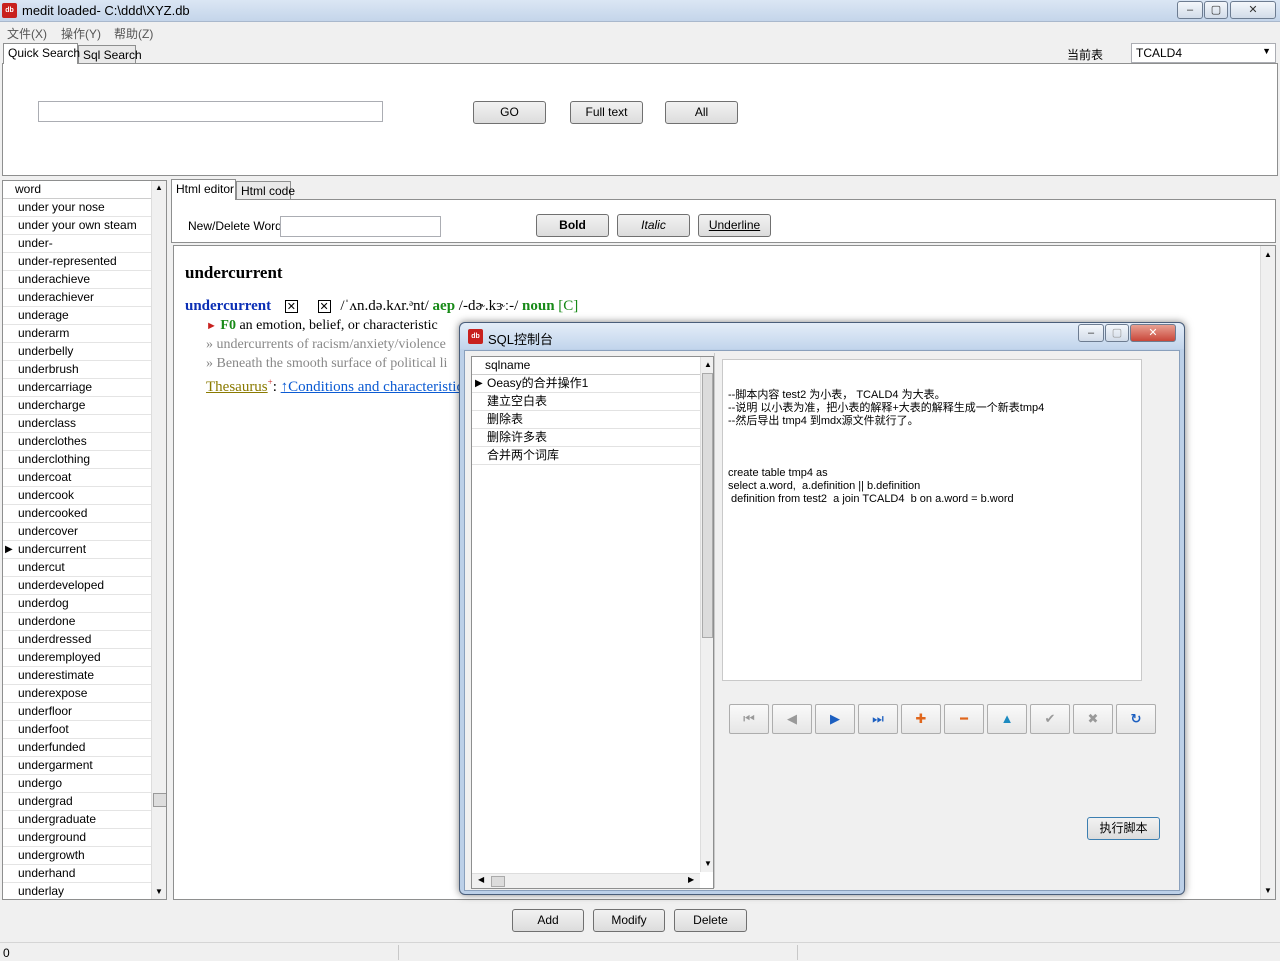  What do you see at coordinates (586, 420) in the screenshot?
I see `table-row: 删除表` at bounding box center [586, 420].